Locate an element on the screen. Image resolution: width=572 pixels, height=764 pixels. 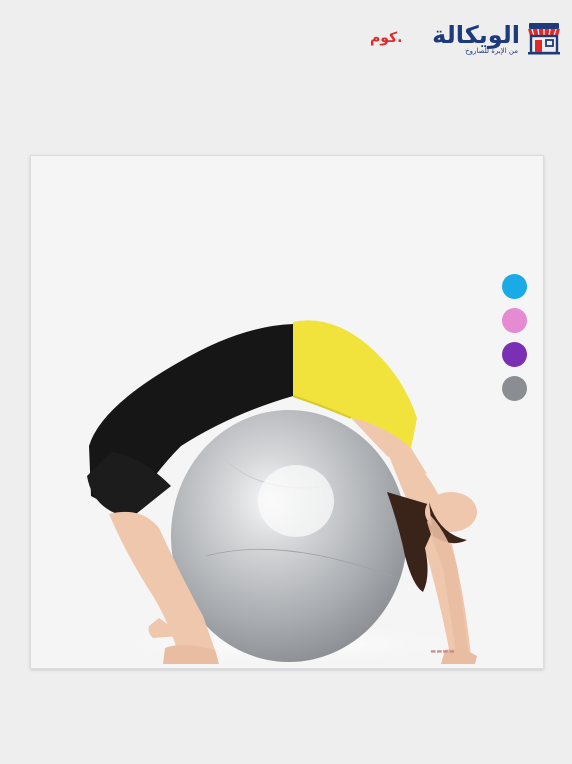
brand-domain-suffix: .كوم is located at coordinates (386, 38).